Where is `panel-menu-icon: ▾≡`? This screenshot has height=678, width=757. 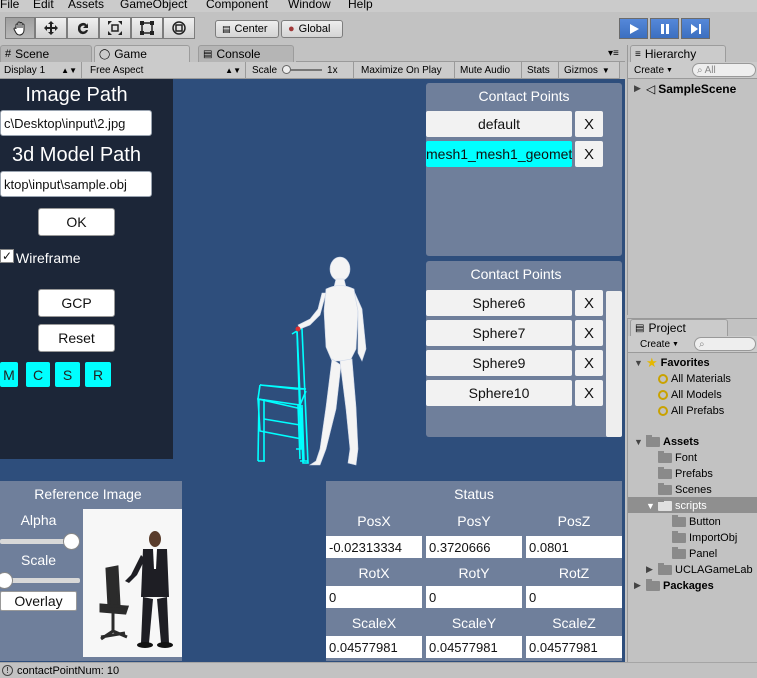 panel-menu-icon: ▾≡ is located at coordinates (613, 53).